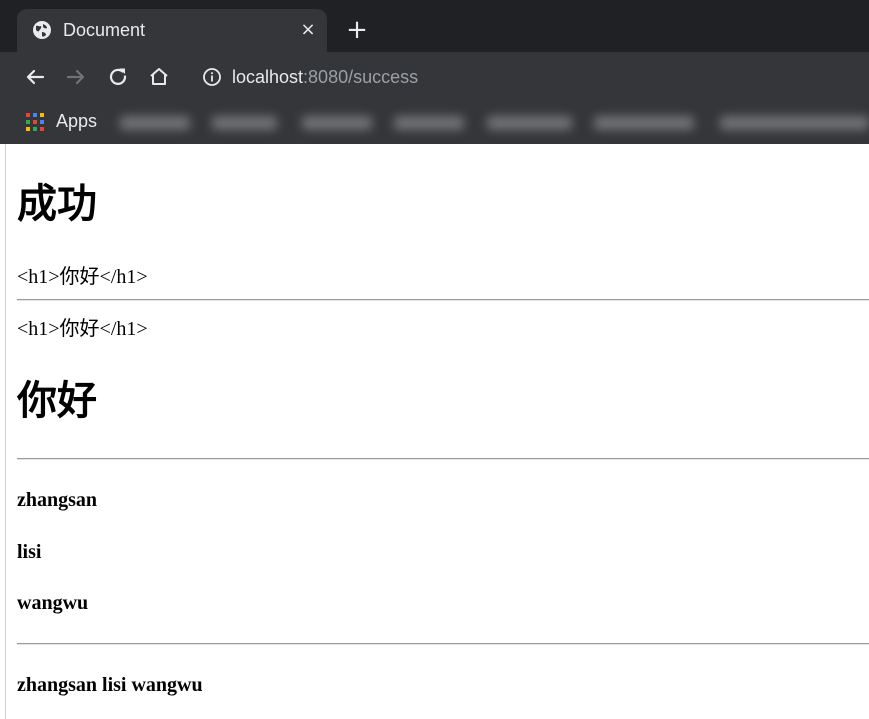  I want to click on apps-grid-icon, so click(35, 122).